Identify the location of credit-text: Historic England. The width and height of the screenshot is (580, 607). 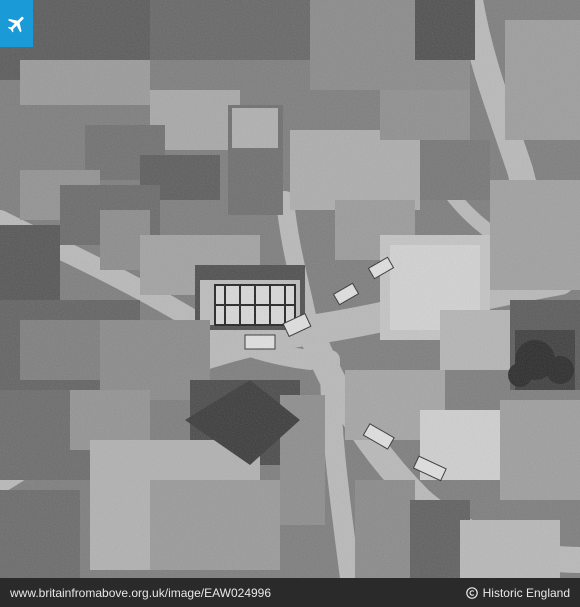
(526, 592).